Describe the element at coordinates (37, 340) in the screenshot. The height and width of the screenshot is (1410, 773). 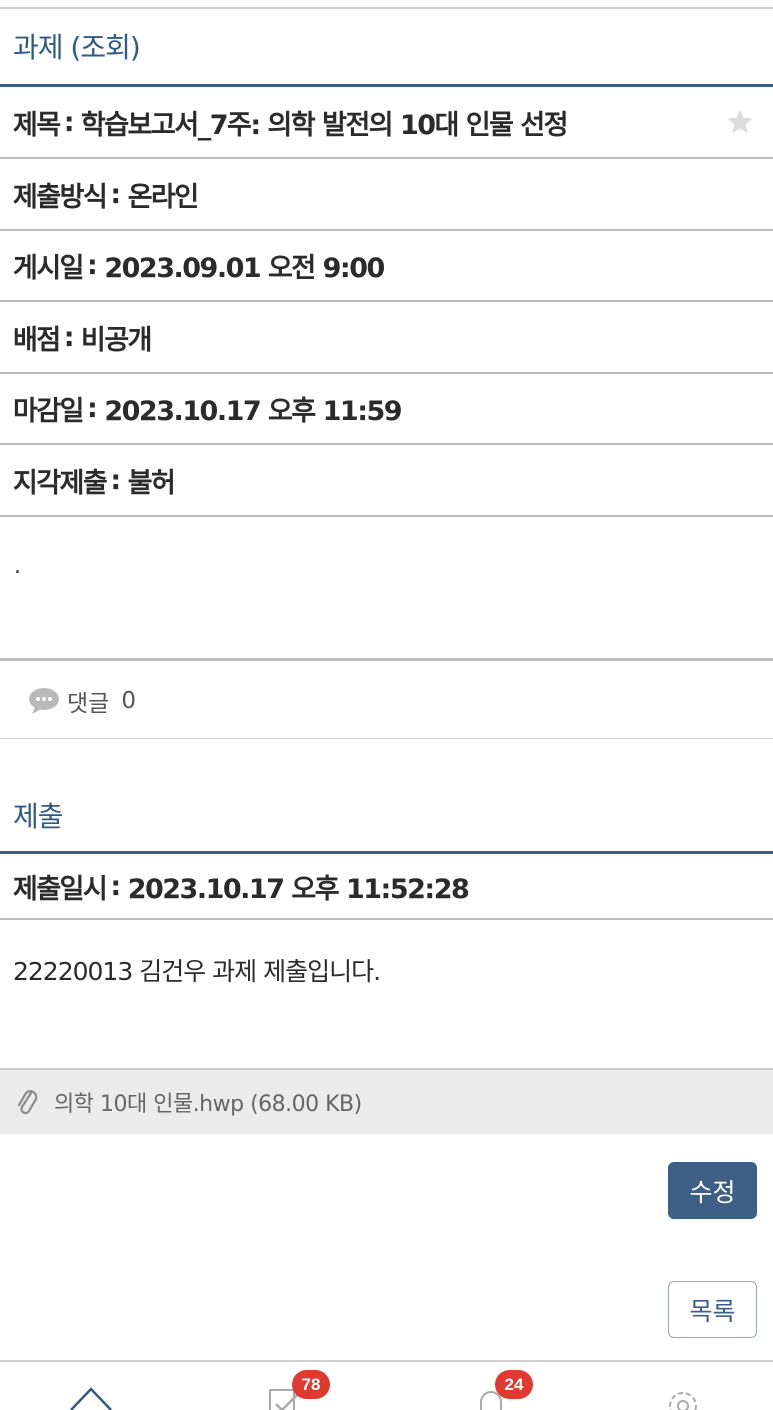
I see `info-label-score: 배점` at that location.